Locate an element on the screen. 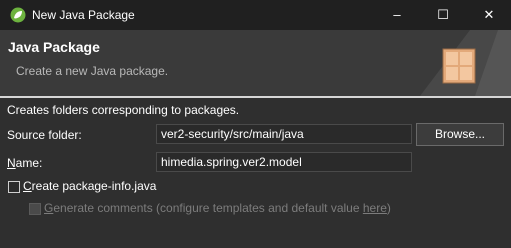 Image resolution: width=511 pixels, height=248 pixels. minimize-button: – is located at coordinates (397, 15).